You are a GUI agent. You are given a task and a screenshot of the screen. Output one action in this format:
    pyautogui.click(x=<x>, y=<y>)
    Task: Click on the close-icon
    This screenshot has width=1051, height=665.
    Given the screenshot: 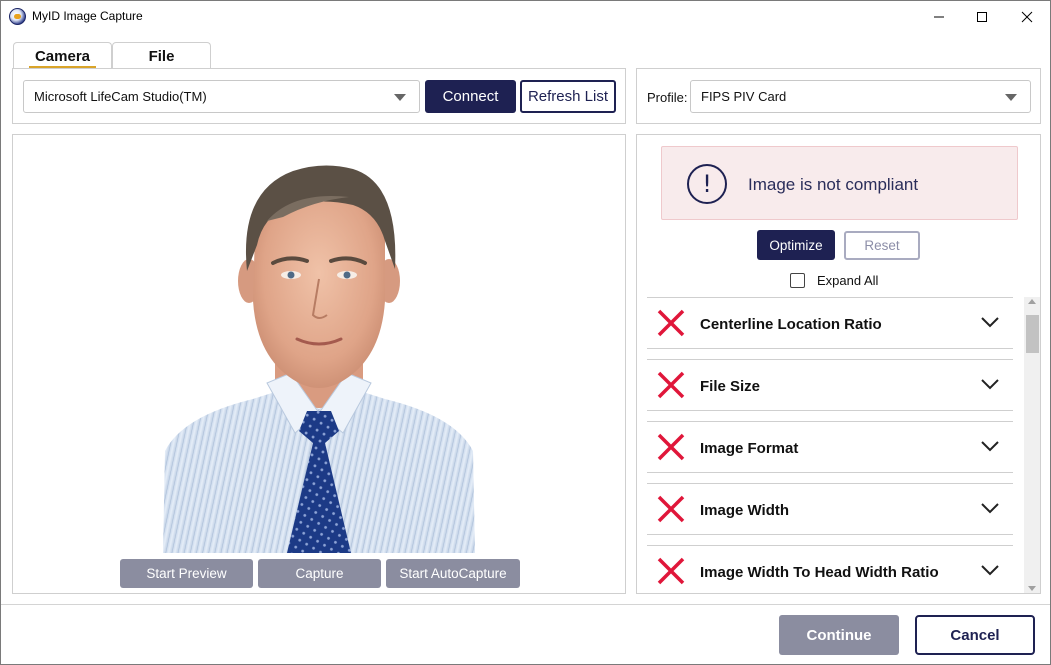 What is the action you would take?
    pyautogui.click(x=1027, y=16)
    